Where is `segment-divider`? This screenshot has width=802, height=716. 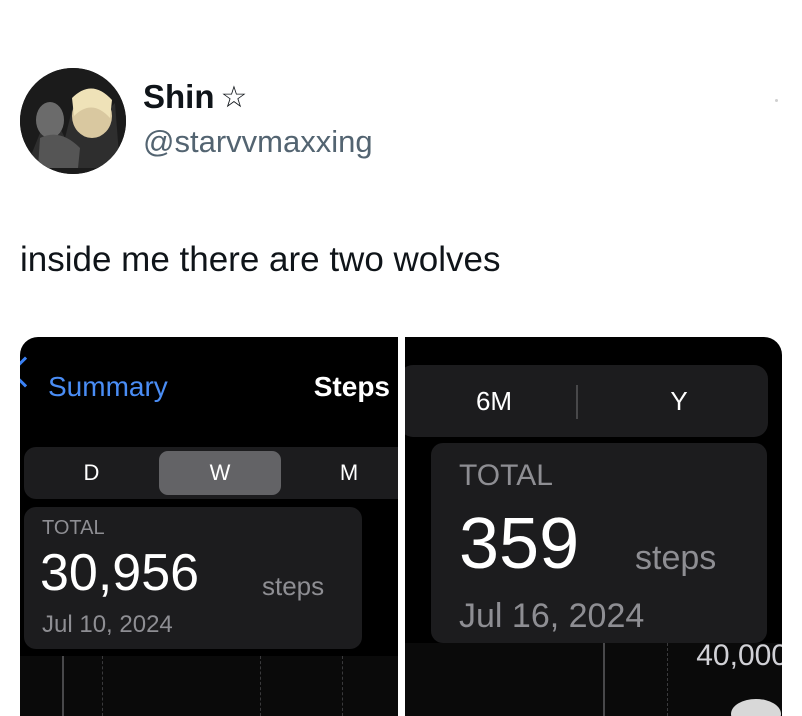
segment-divider is located at coordinates (577, 402).